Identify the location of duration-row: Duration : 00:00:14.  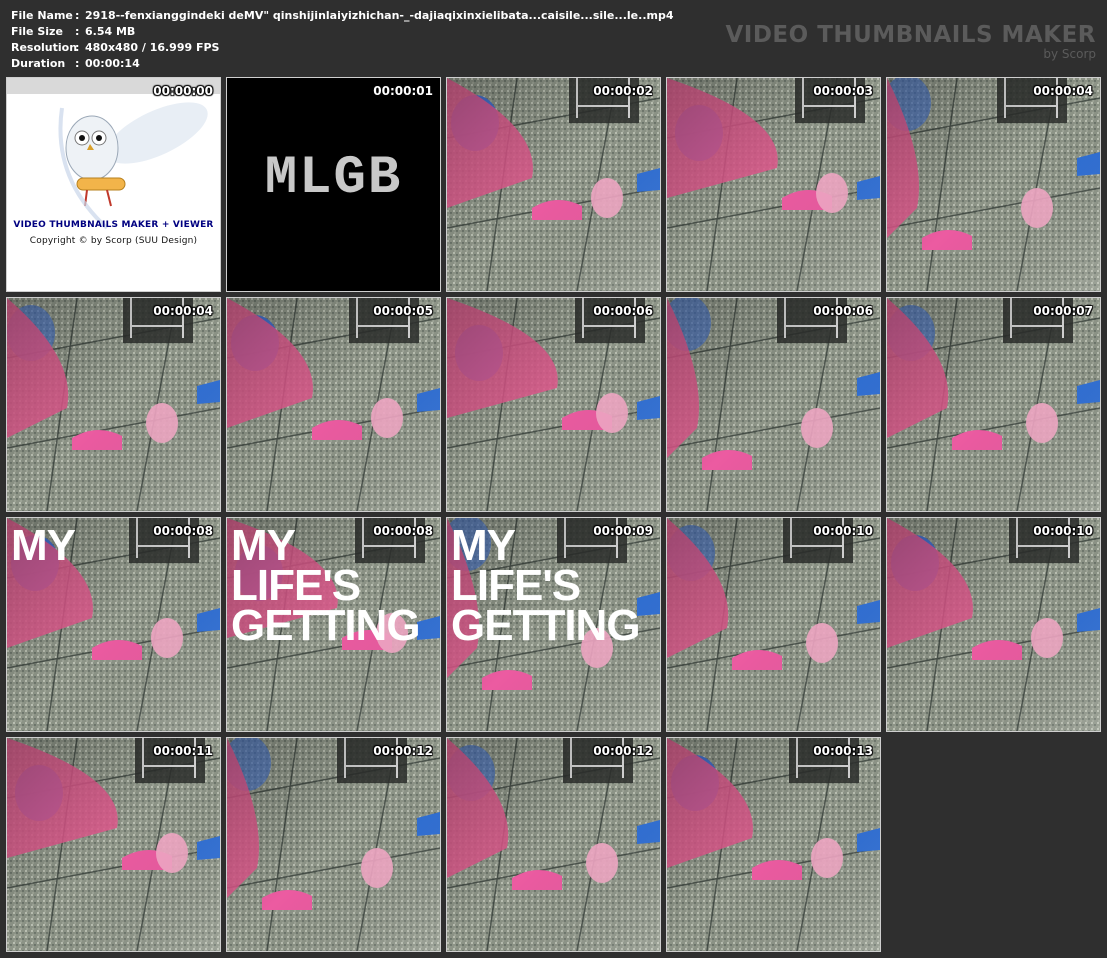
(342, 64).